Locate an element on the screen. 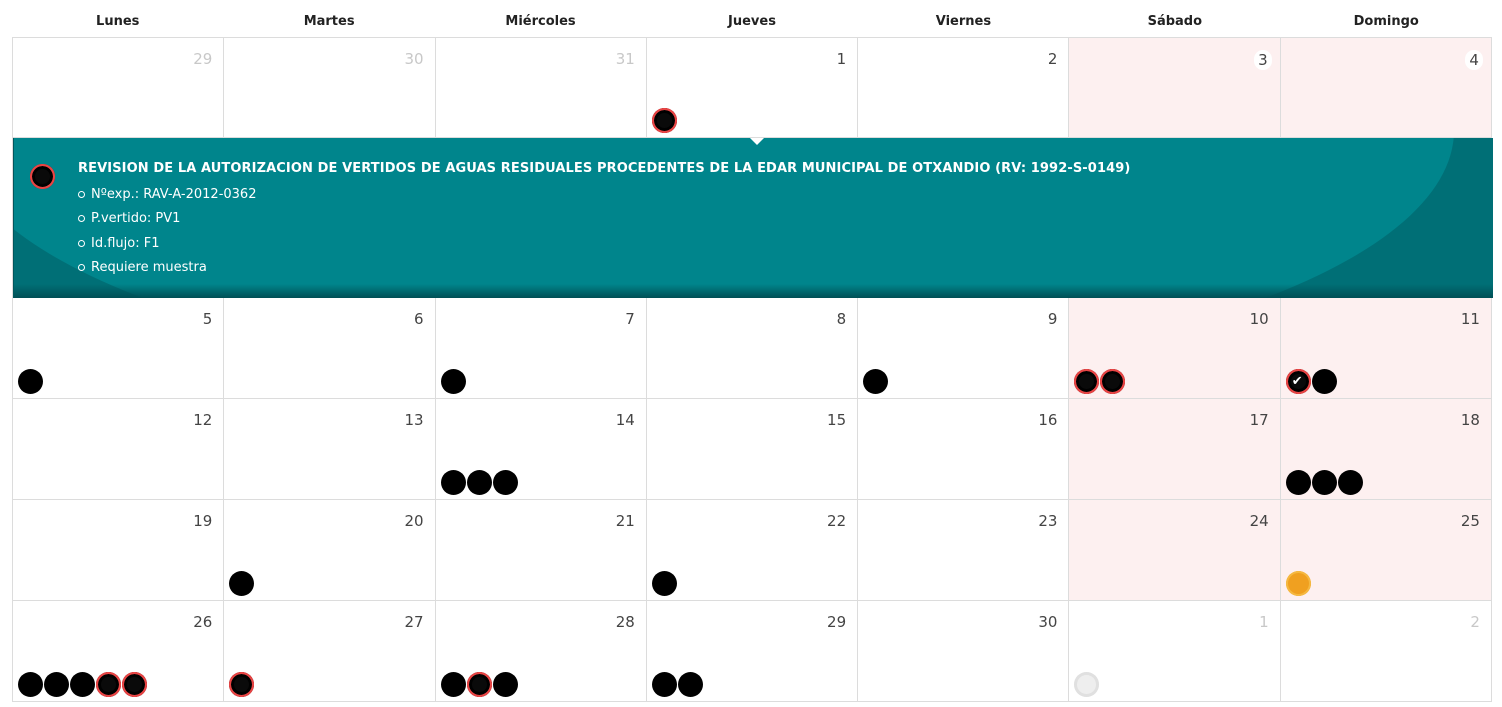  day-cell: 6 is located at coordinates (330, 348).